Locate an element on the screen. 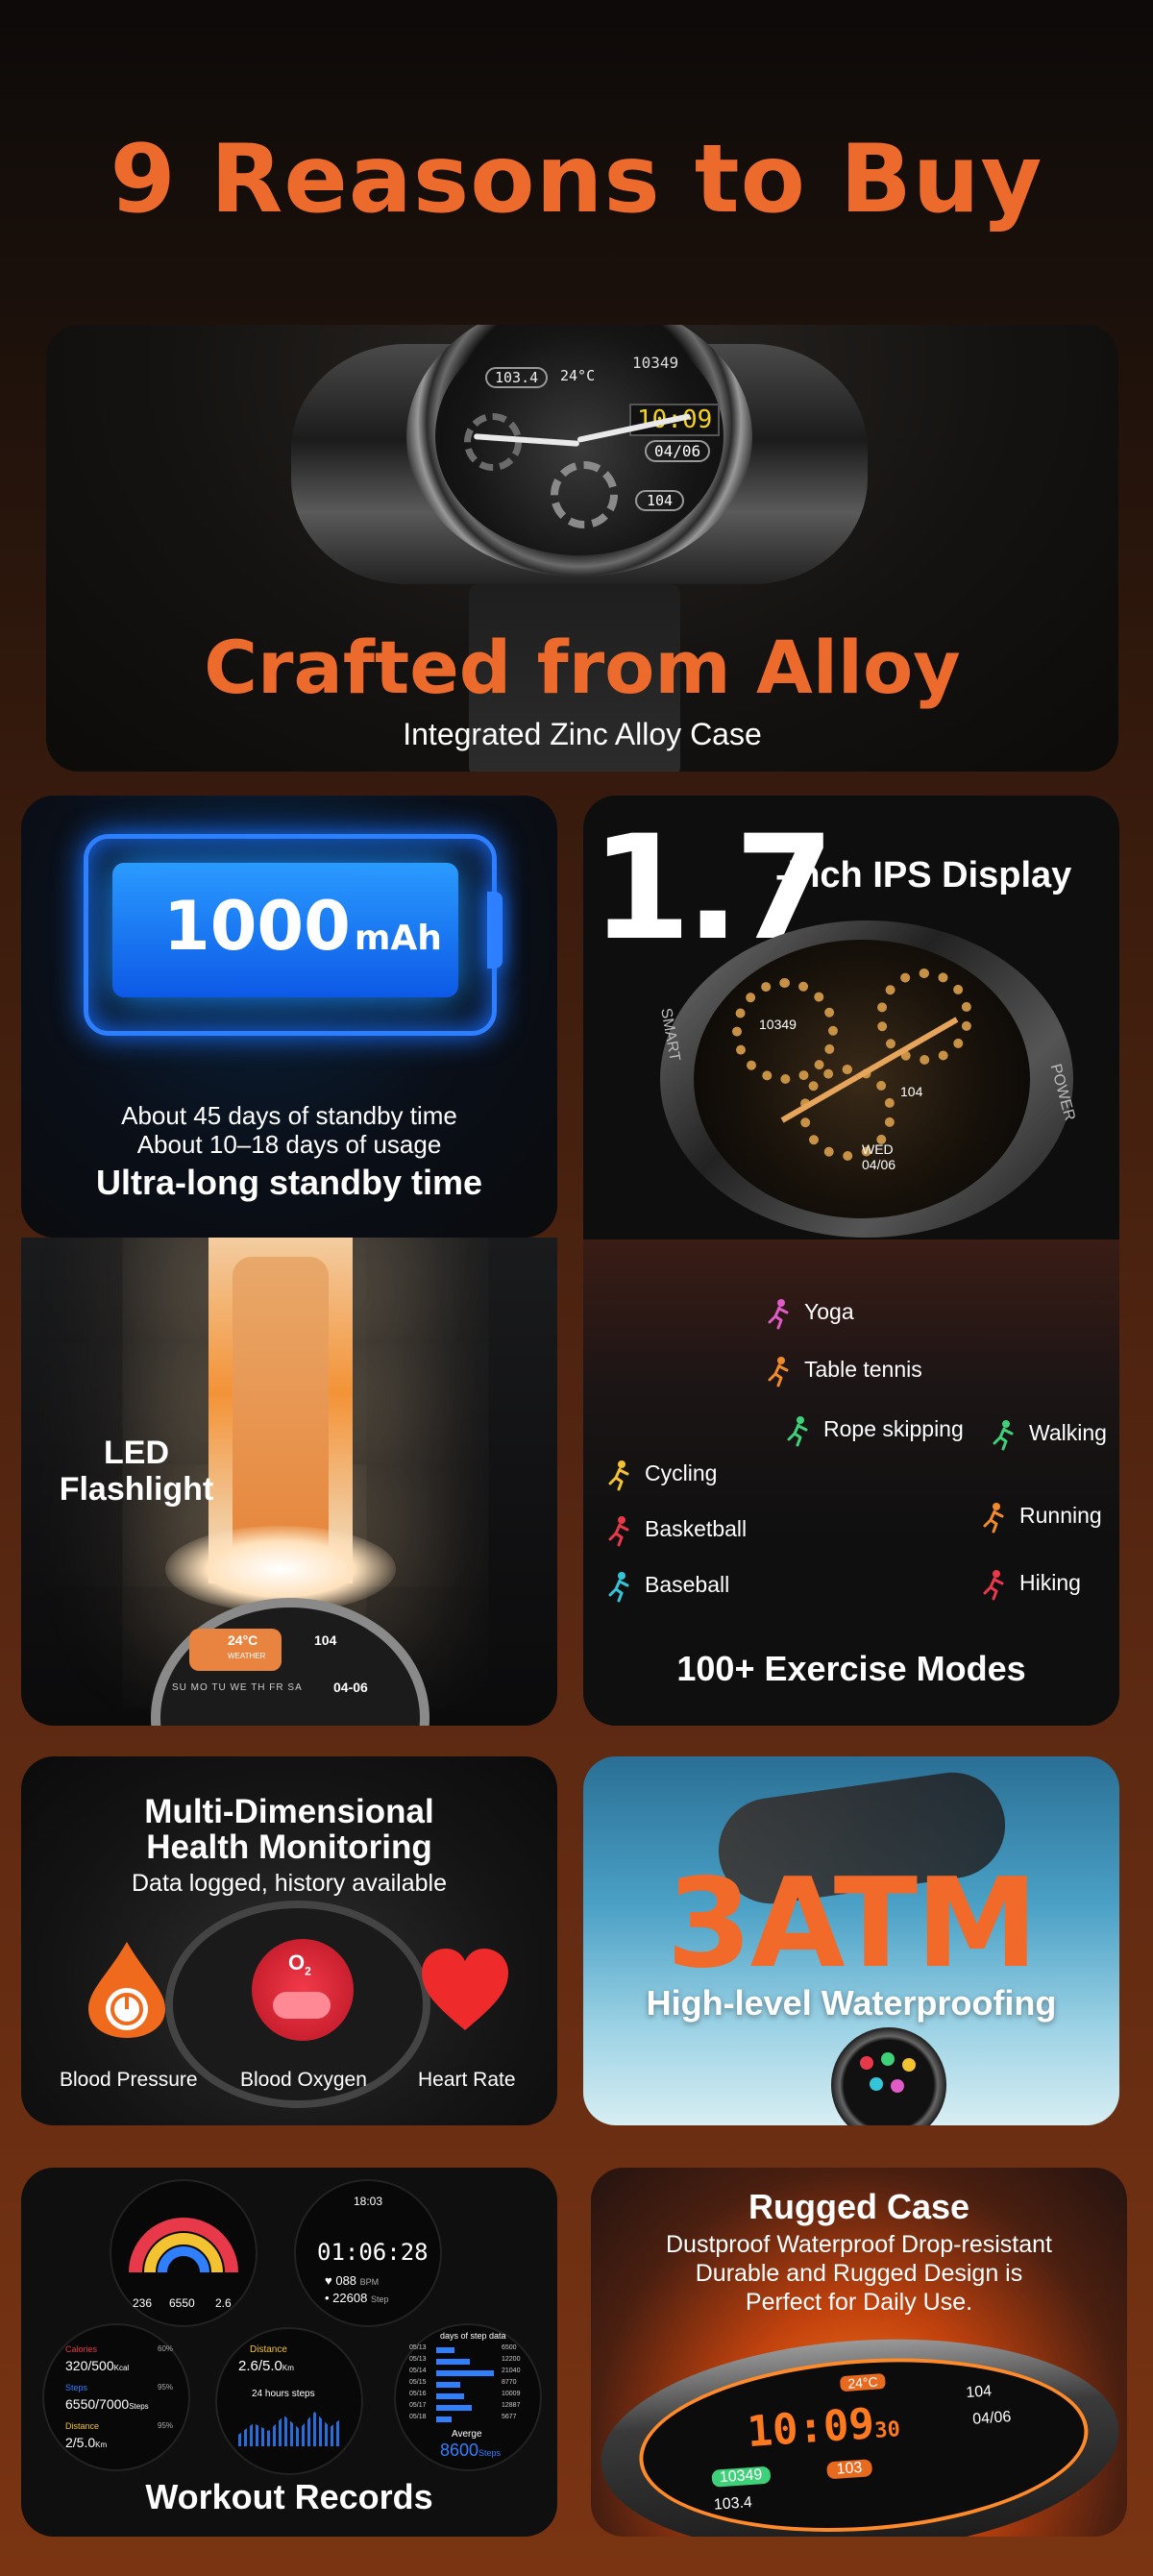  week-row-value: 21040 is located at coordinates (512, 2370).